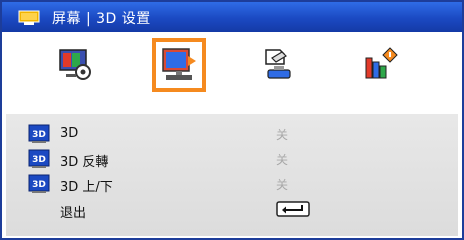 The width and height of the screenshot is (464, 240). What do you see at coordinates (101, 19) in the screenshot?
I see `menu-title: 屏幕 | 3D 设置` at bounding box center [101, 19].